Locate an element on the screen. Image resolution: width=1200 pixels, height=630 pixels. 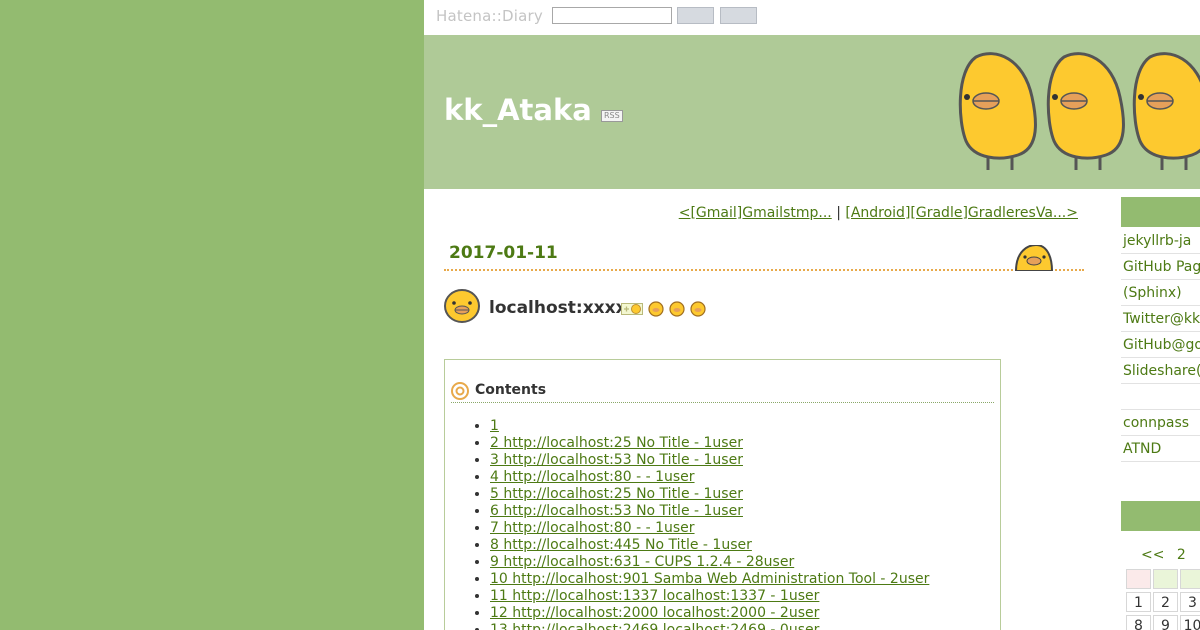
hatena-diary-logo: Hatena::Diary is located at coordinates (489, 16).